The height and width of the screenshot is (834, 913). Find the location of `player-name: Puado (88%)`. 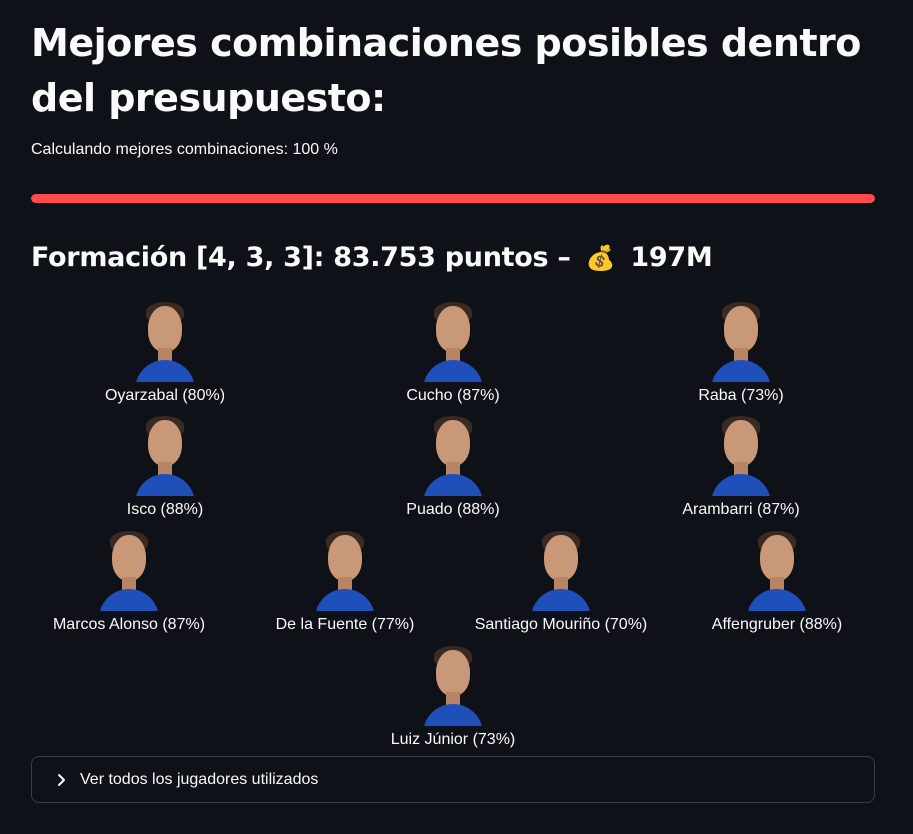

player-name: Puado (88%) is located at coordinates (453, 509).